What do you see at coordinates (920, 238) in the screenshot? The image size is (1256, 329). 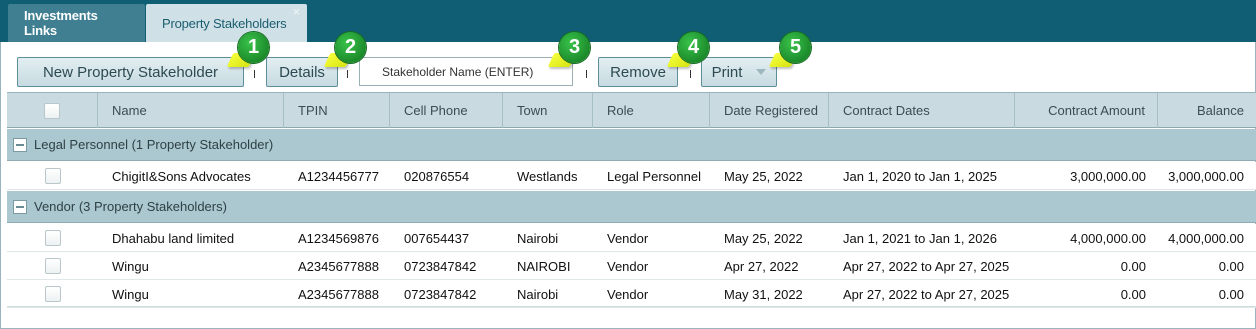 I see `cell-contract-dates: Jan 1, 2021 to Jan 1, 2026` at bounding box center [920, 238].